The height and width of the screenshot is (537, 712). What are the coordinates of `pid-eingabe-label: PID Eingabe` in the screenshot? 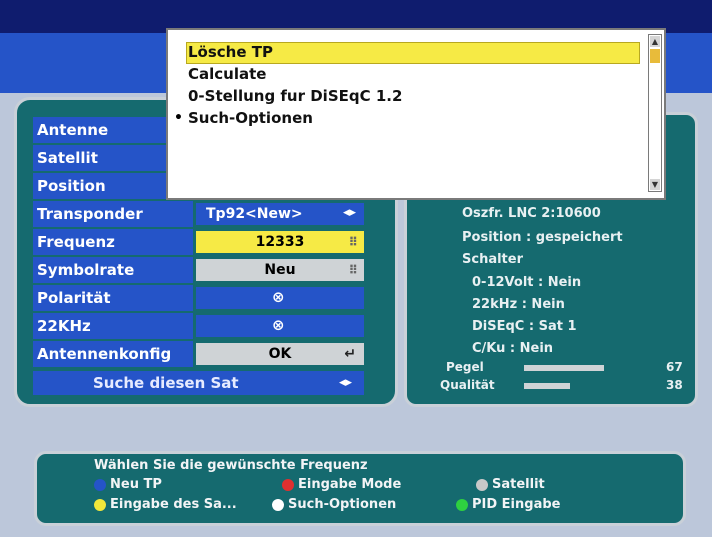 It's located at (516, 504).